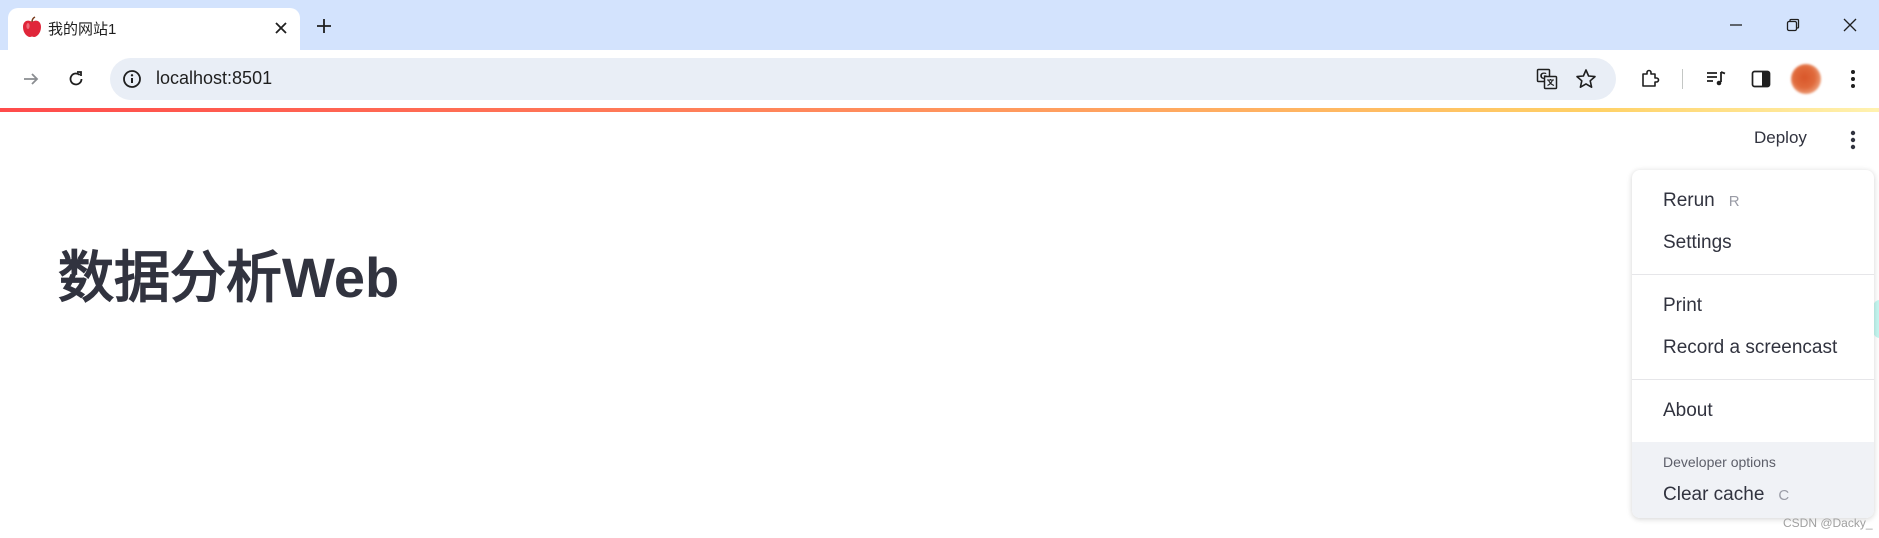 This screenshot has width=1879, height=538. I want to click on menu-item-rerun: Rerun R, so click(1701, 201).